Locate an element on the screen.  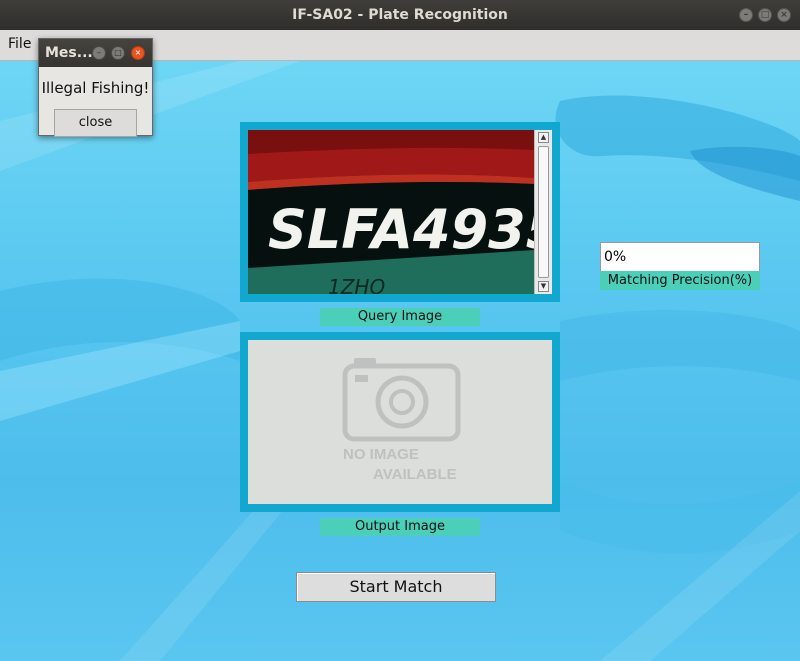
menu-file: File is located at coordinates (19, 44).